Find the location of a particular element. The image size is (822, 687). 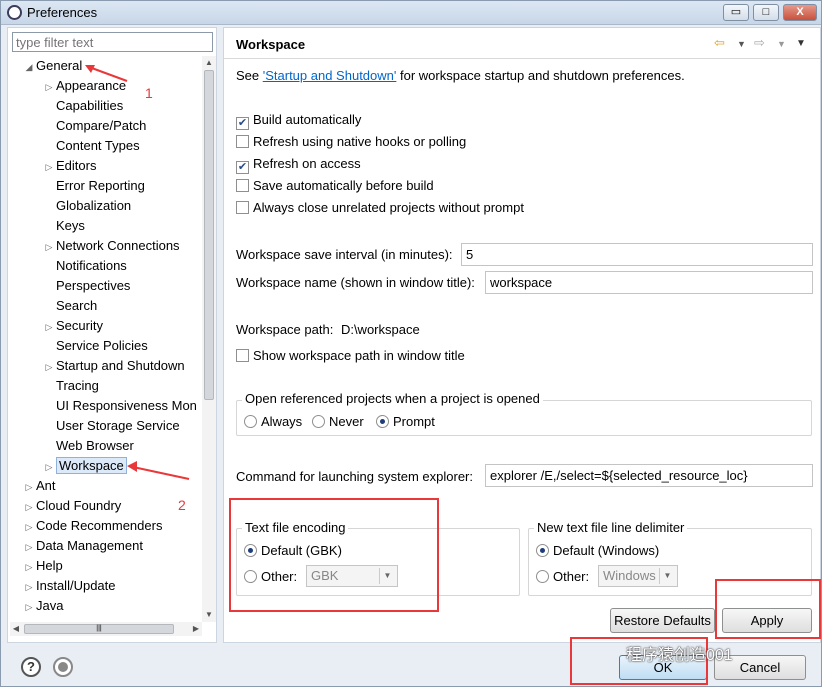

tree-item-label: Editors is located at coordinates (76, 165).